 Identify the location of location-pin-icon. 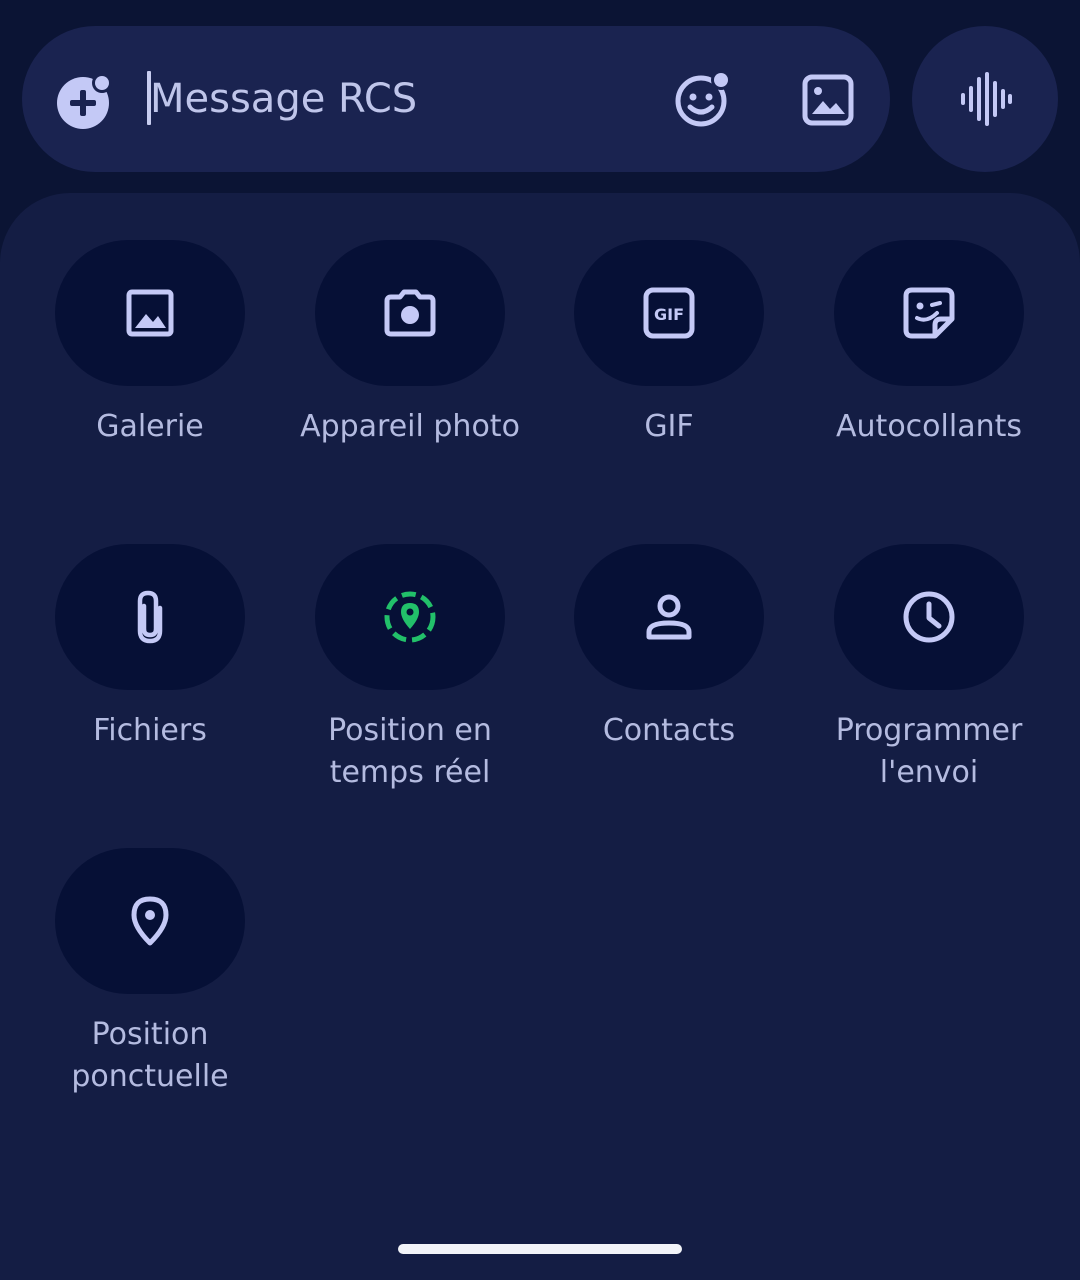
(150, 921).